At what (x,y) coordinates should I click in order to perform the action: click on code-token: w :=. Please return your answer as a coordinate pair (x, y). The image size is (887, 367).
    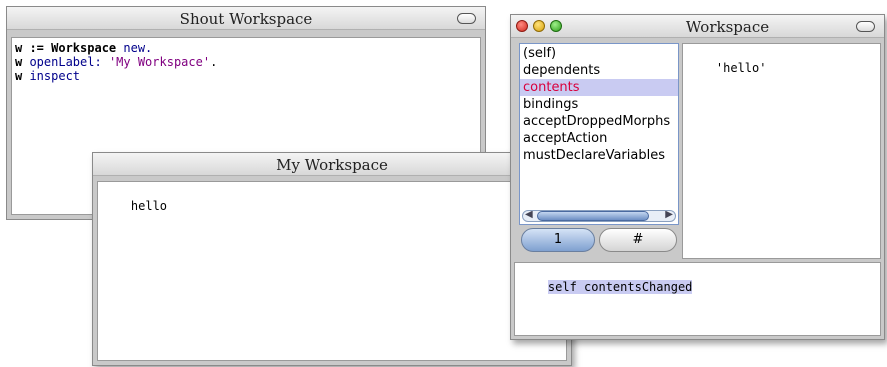
    Looking at the image, I should click on (33, 48).